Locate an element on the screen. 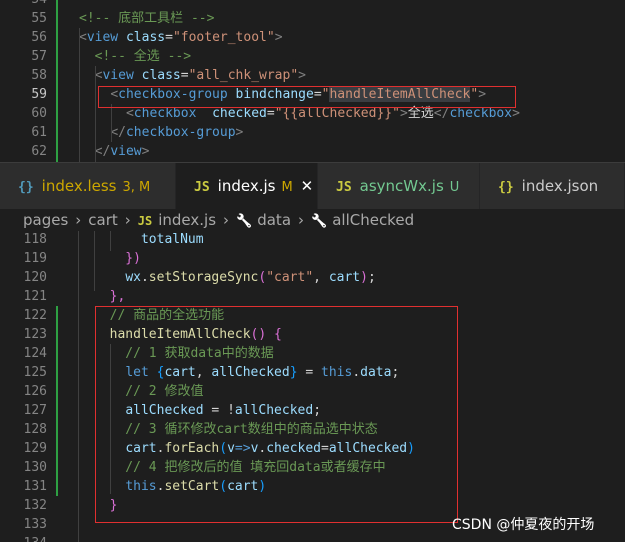 The image size is (625, 542). line-number: 127 is located at coordinates (35, 410).